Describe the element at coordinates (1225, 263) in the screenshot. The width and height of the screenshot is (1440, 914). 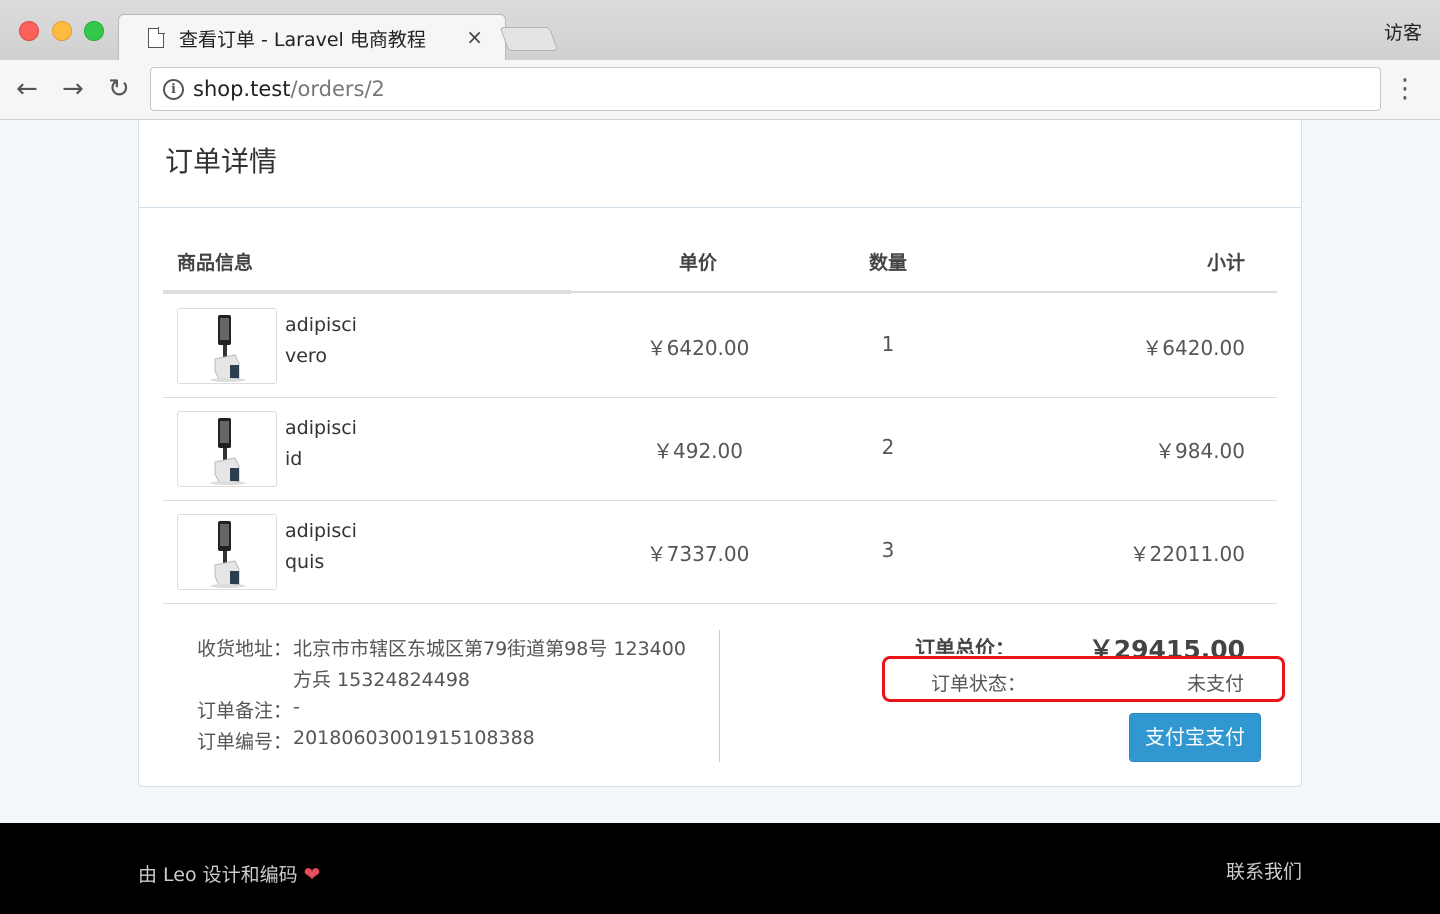
I see `header-subtotal: 小计` at that location.